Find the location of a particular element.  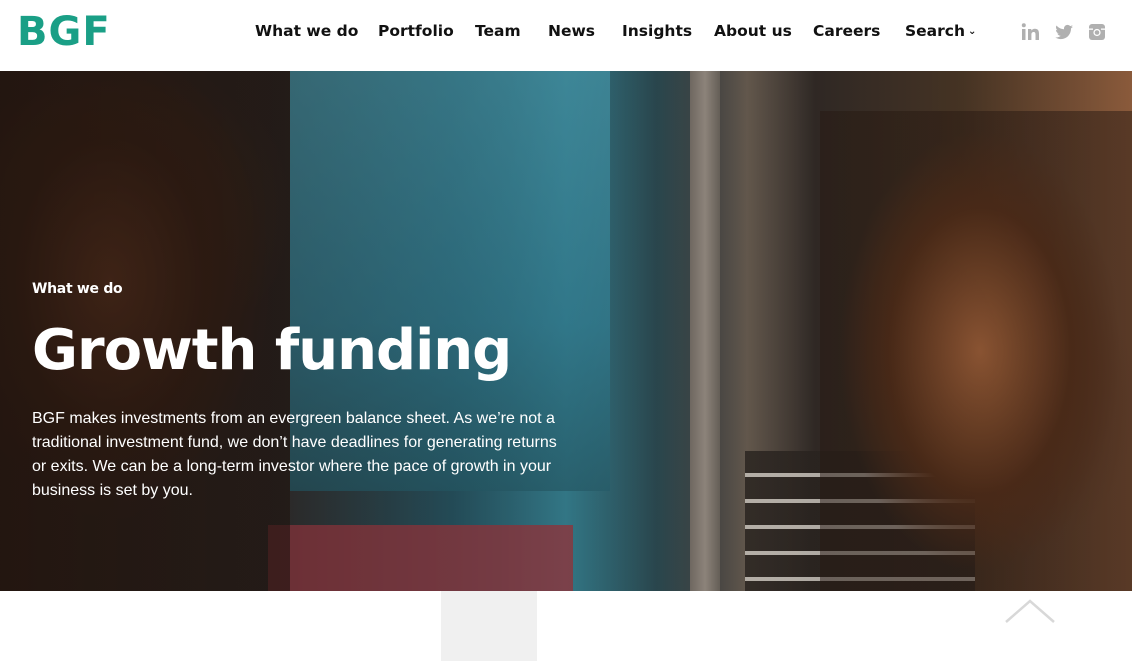

chevron-up-icon is located at coordinates (1030, 610).